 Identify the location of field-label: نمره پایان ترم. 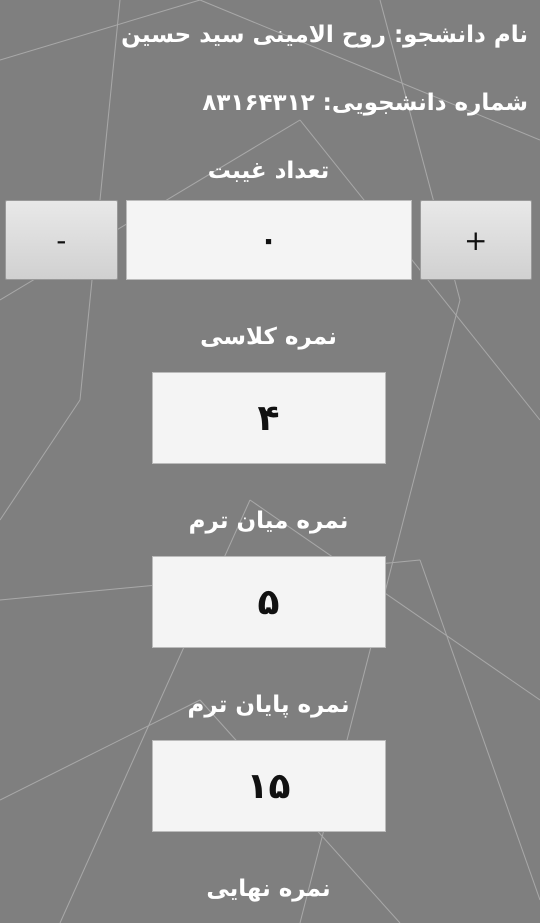
(269, 705).